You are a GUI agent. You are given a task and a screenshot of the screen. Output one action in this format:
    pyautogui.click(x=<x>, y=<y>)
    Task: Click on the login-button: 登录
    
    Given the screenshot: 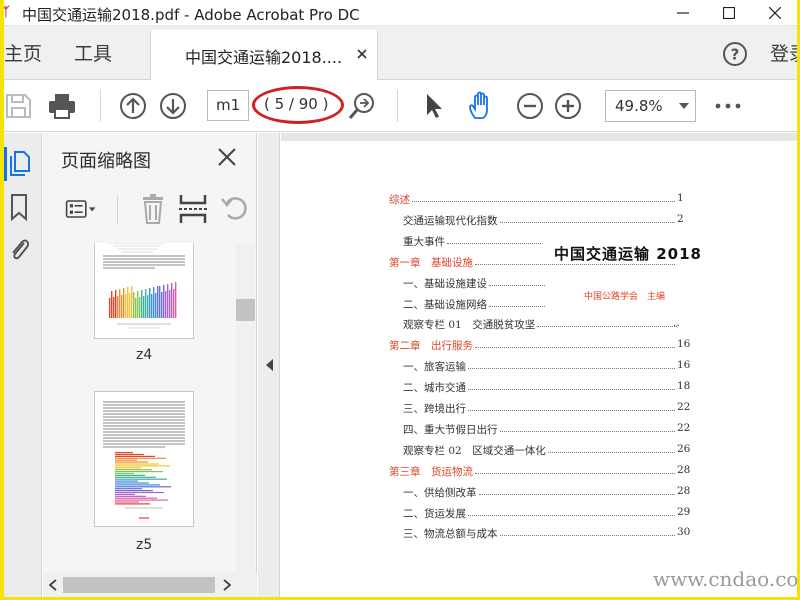 What is the action you would take?
    pyautogui.click(x=783, y=52)
    